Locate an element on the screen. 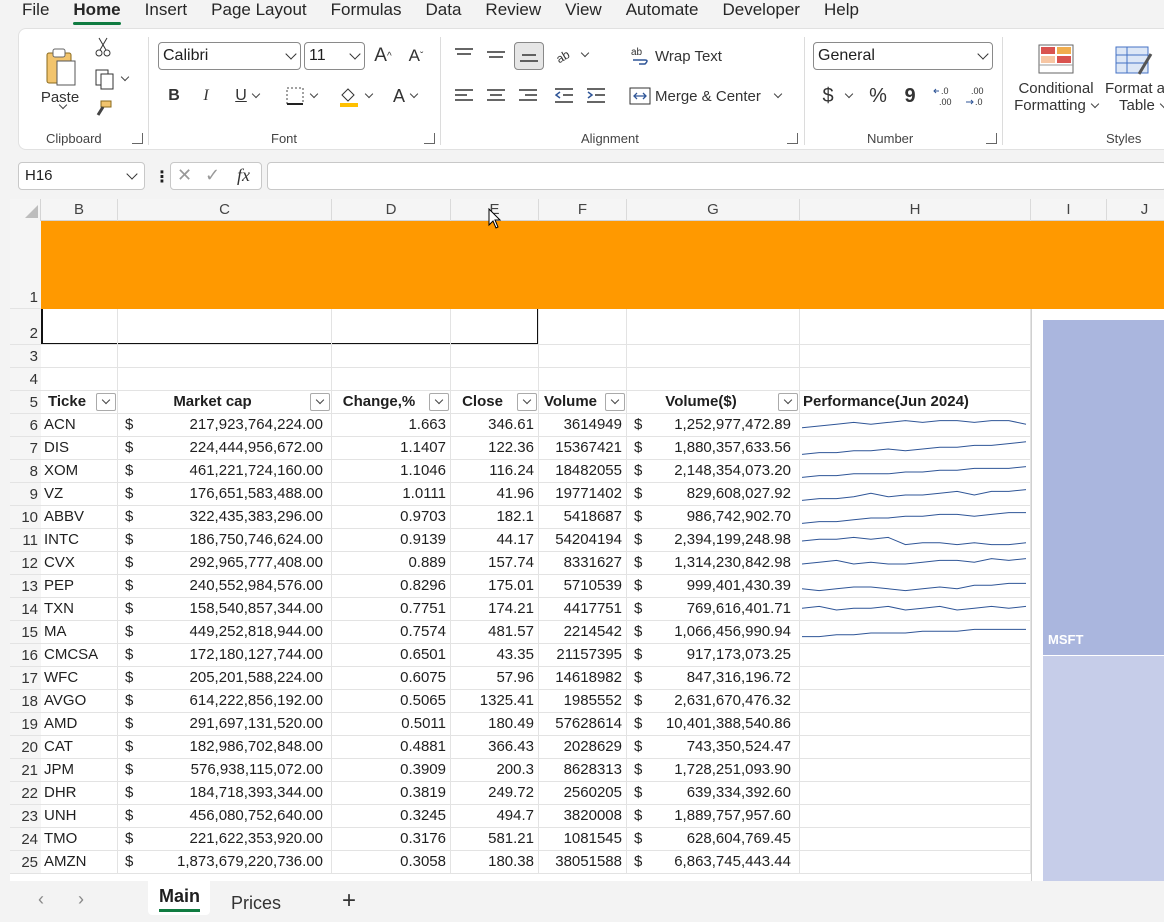 This screenshot has width=1164, height=922. market-cap-cell: $182,986,702,848.00 is located at coordinates (225, 747).